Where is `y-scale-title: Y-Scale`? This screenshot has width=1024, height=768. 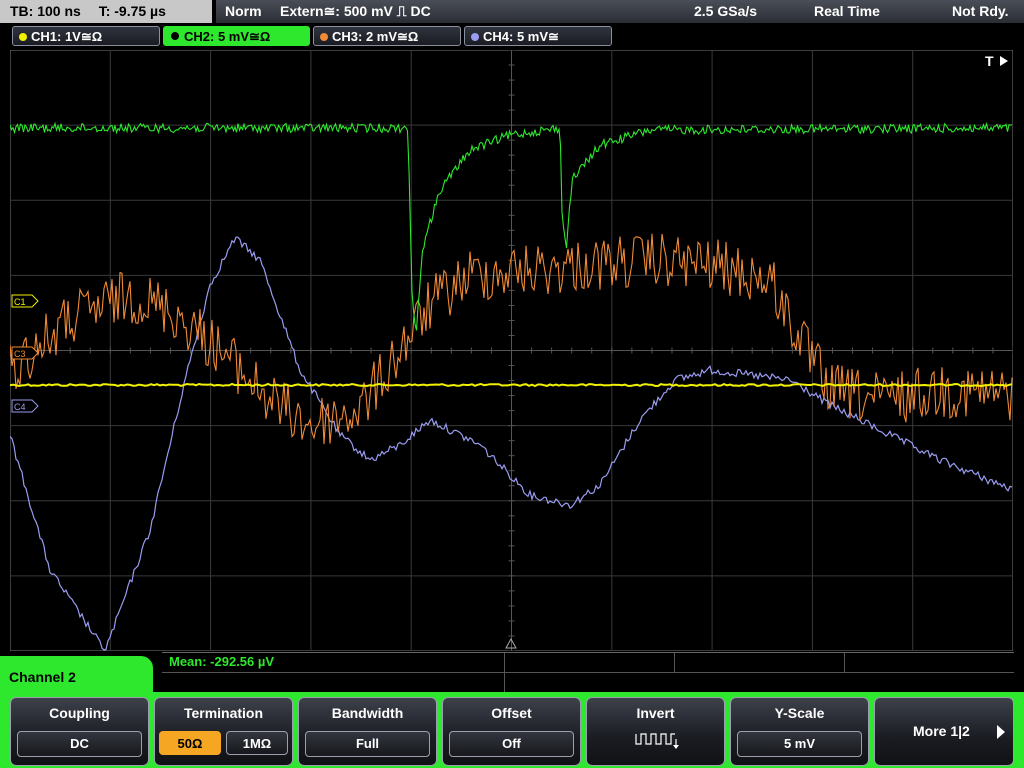
y-scale-title: Y-Scale is located at coordinates (799, 713).